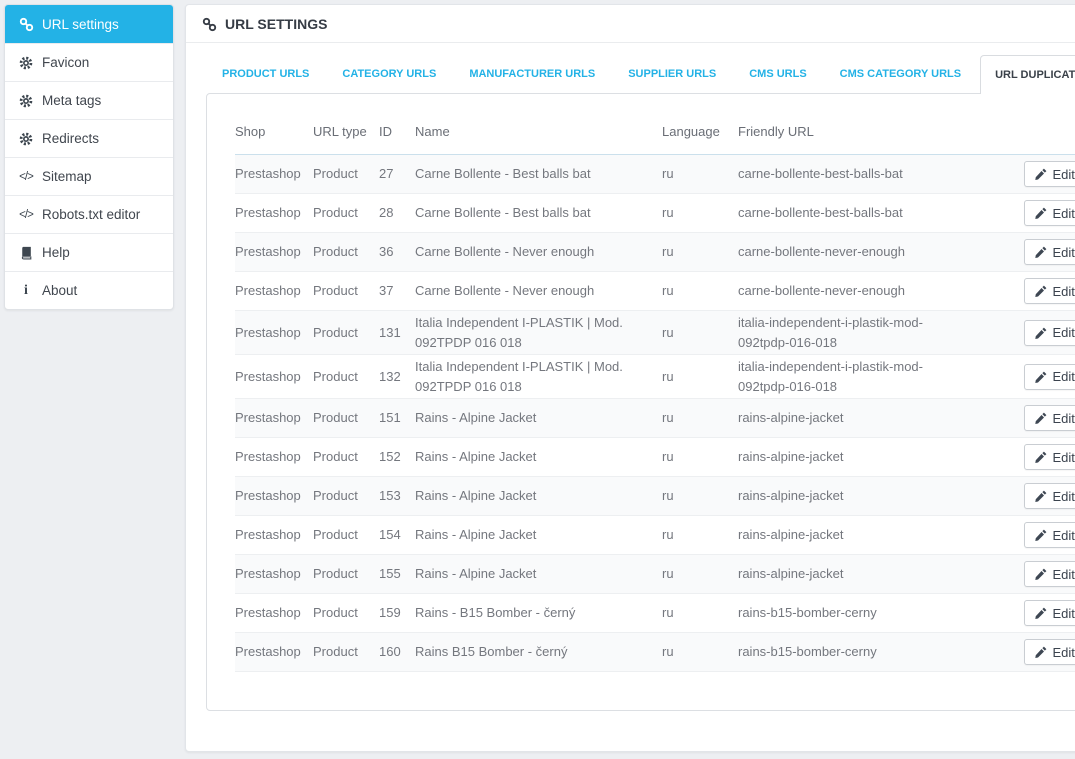  Describe the element at coordinates (777, 74) in the screenshot. I see `tab: CMS URLS` at that location.